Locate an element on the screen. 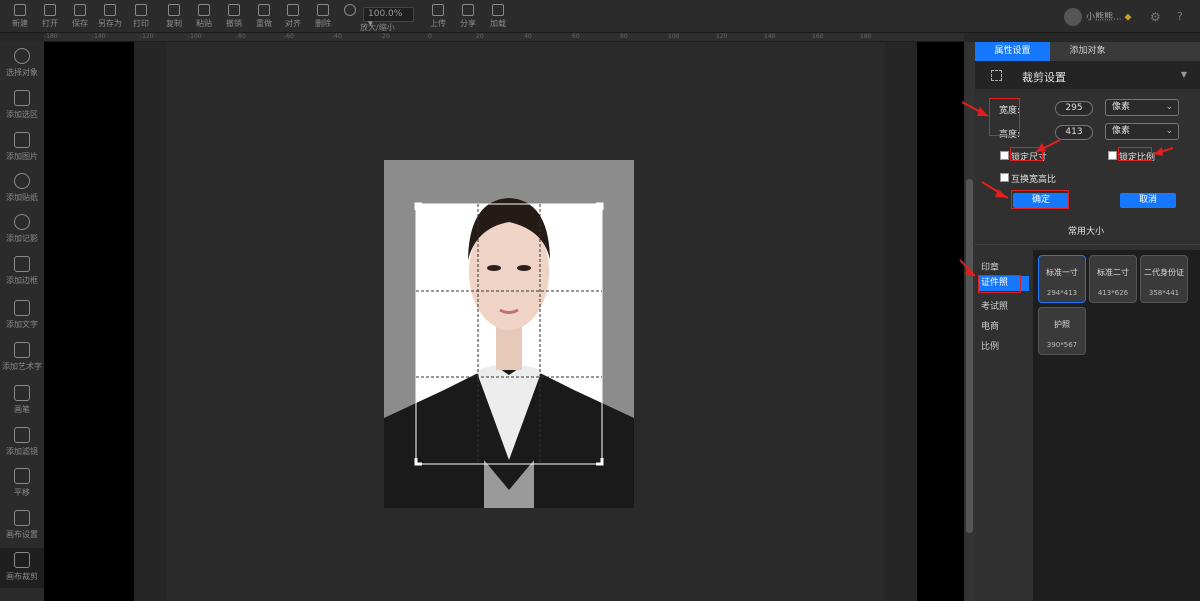 Image resolution: width=1200 pixels, height=601 pixels. tool-canvas-crop: 画布裁剪 is located at coordinates (22, 568).